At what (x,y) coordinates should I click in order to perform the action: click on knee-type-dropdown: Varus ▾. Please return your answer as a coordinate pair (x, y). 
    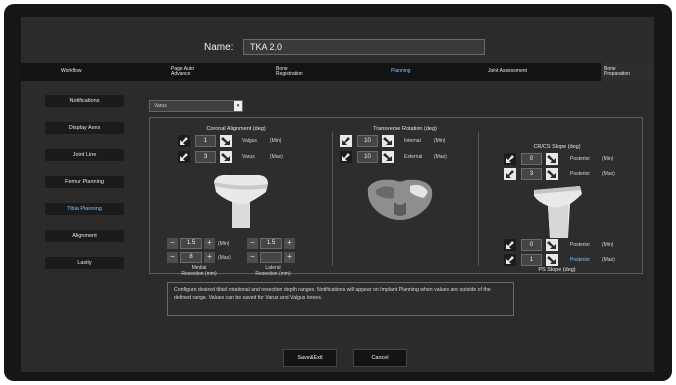
    Looking at the image, I should click on (196, 106).